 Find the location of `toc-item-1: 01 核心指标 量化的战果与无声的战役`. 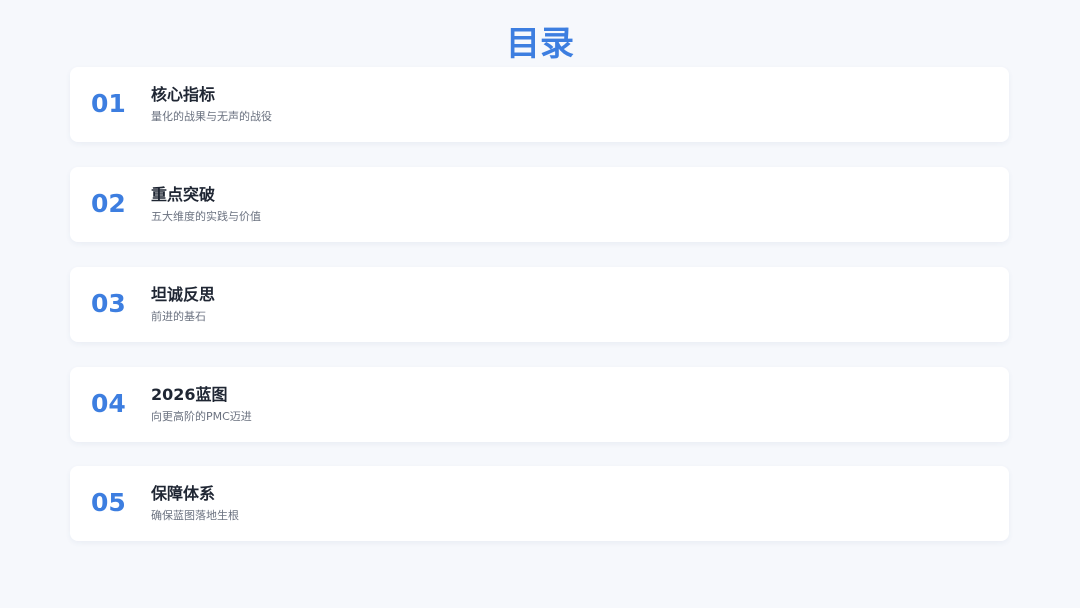

toc-item-1: 01 核心指标 量化的战果与无声的战役 is located at coordinates (539, 104).